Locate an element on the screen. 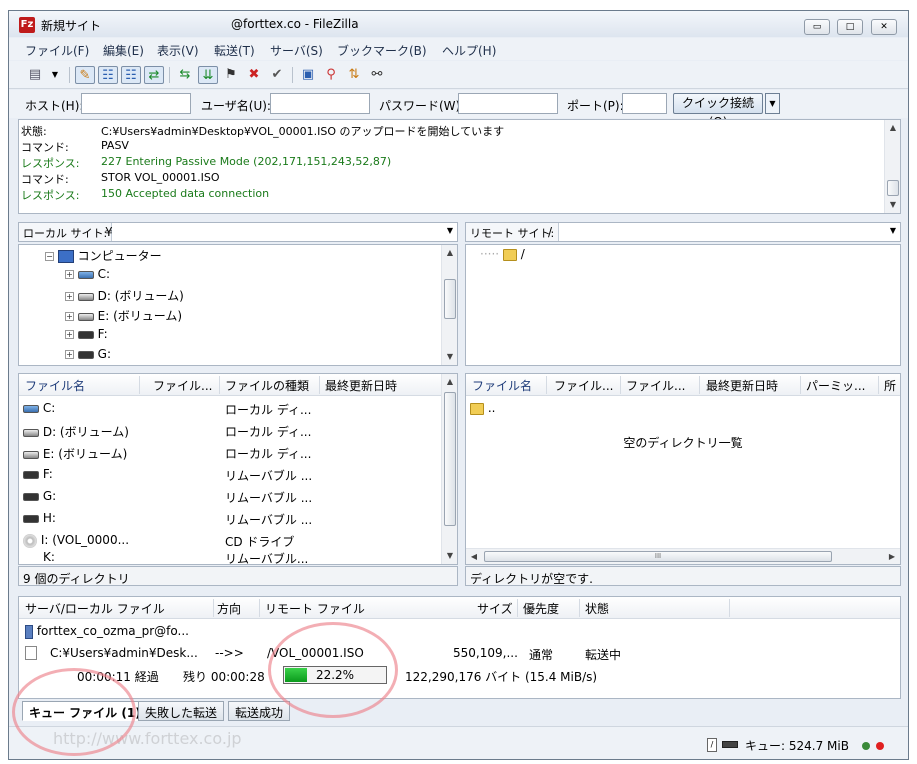 The image size is (917, 764). remote-list-hscrollbar: ◀ III ▶ is located at coordinates (683, 556).